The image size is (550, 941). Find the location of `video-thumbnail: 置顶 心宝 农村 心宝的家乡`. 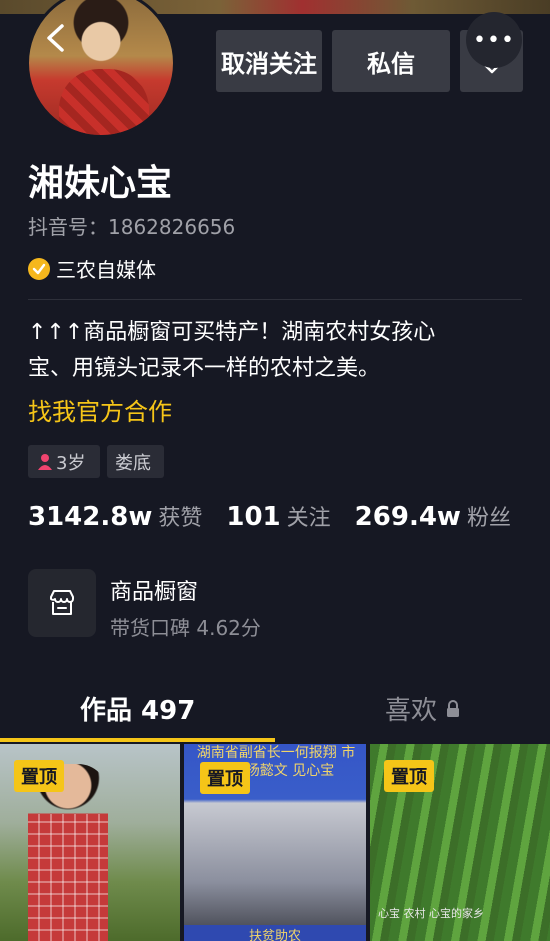

video-thumbnail: 置顶 心宝 农村 心宝的家乡 is located at coordinates (460, 842).